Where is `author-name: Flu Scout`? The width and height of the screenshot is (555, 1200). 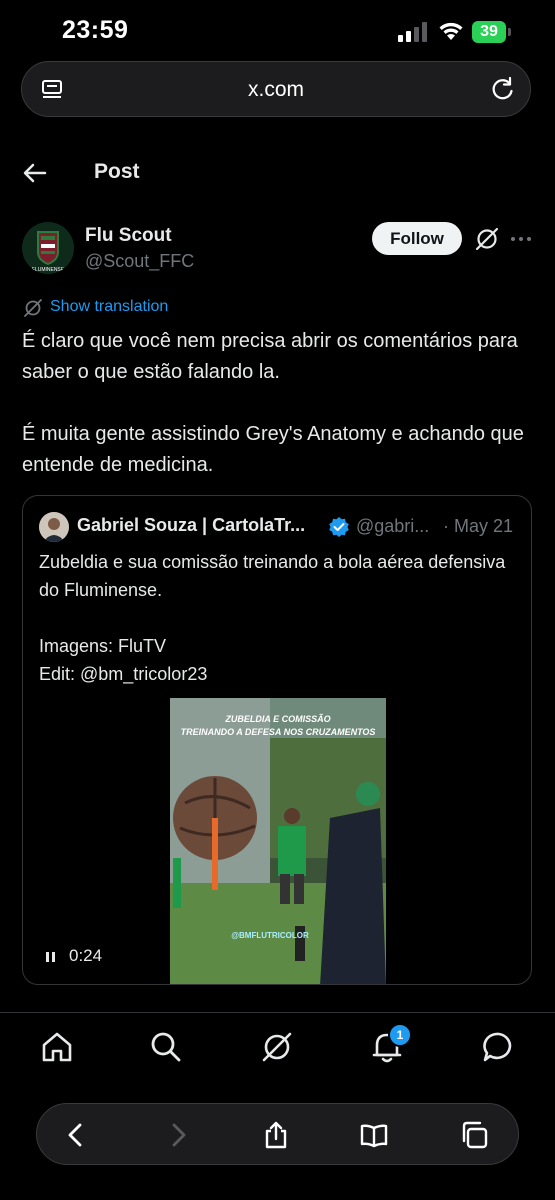
author-name: Flu Scout is located at coordinates (128, 236).